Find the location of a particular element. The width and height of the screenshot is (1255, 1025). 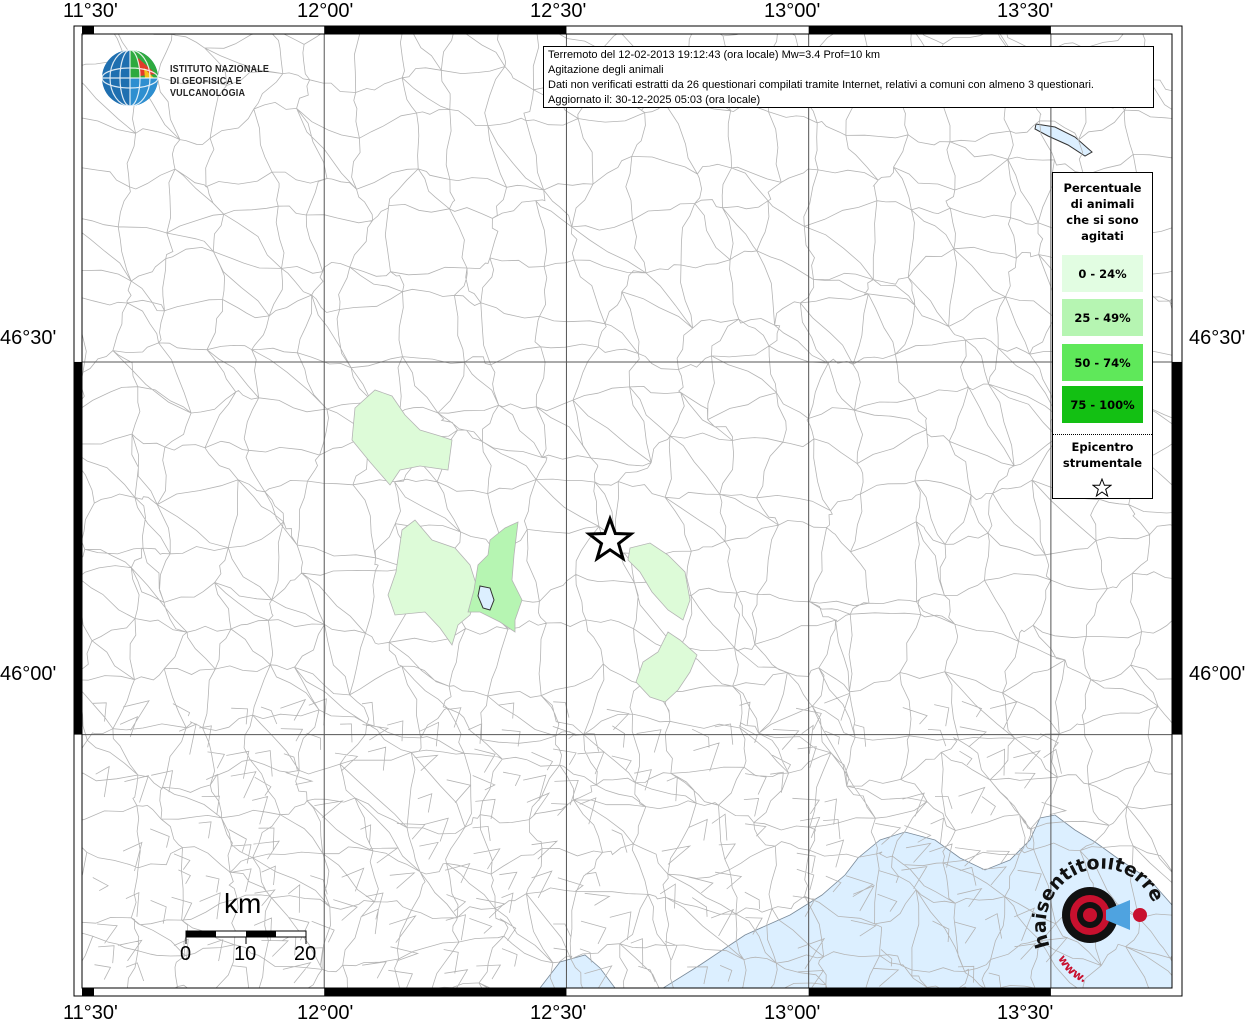

lat-label-right-1: 46°30' is located at coordinates (1217, 338).